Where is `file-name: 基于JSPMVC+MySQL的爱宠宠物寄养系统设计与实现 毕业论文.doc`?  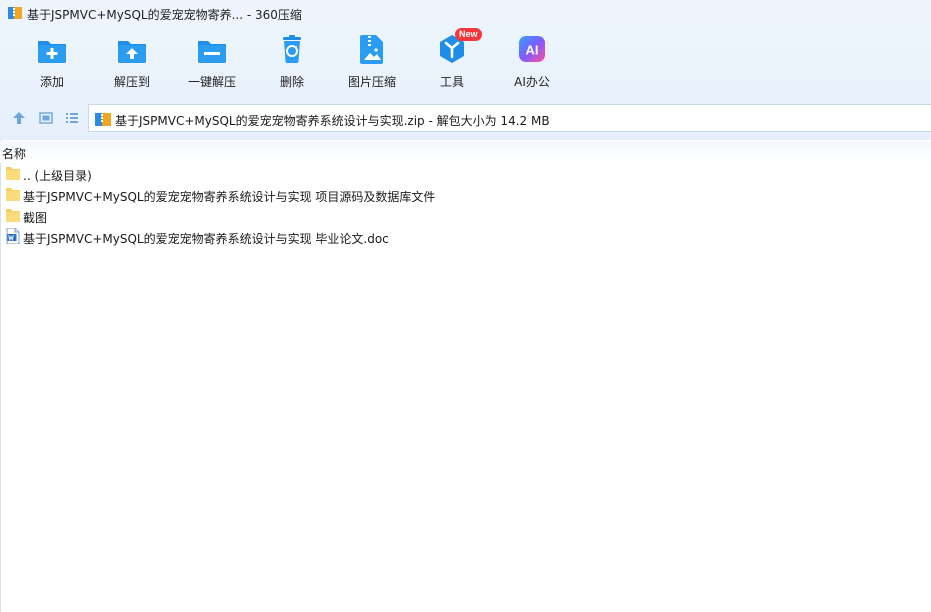
file-name: 基于JSPMVC+MySQL的爱宠宠物寄养系统设计与实现 毕业论文.doc is located at coordinates (206, 239).